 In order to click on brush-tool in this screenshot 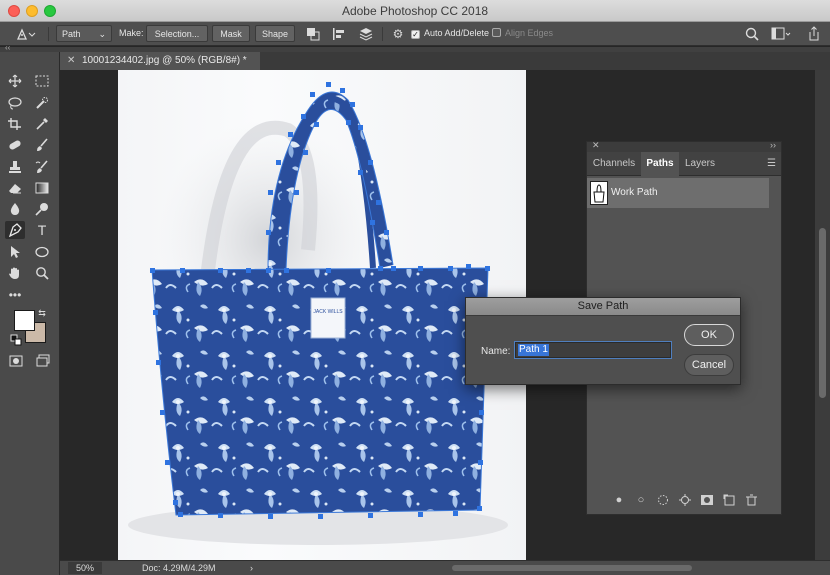, I will do `click(42, 145)`.